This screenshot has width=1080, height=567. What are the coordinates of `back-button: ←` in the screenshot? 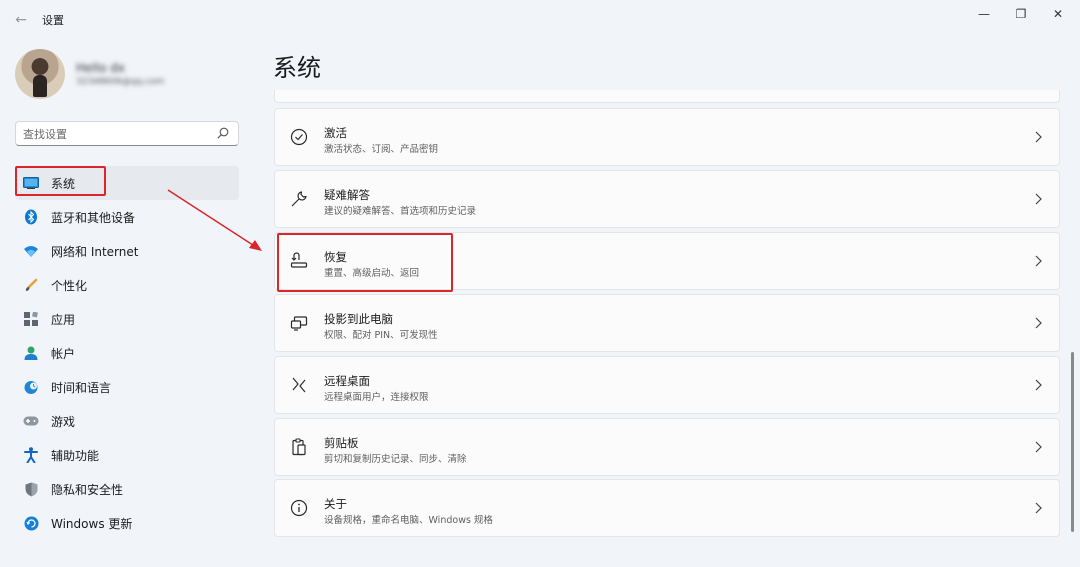 It's located at (21, 20).